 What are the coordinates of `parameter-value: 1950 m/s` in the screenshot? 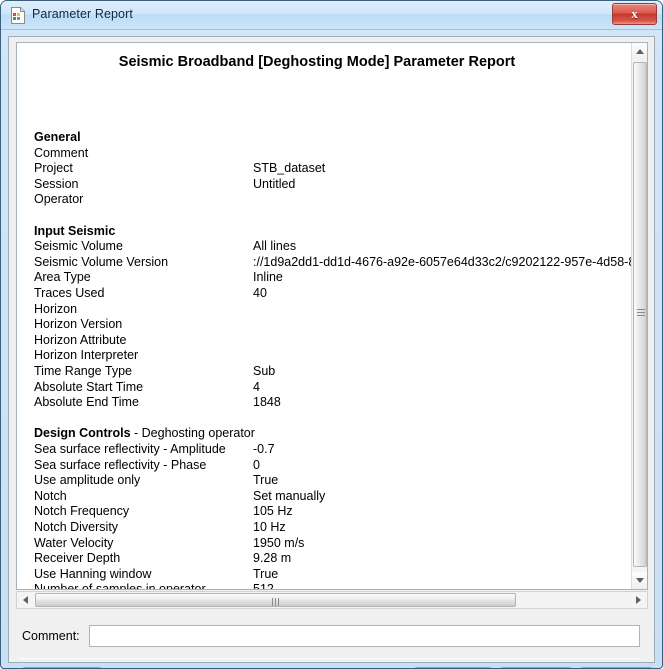 It's located at (279, 542).